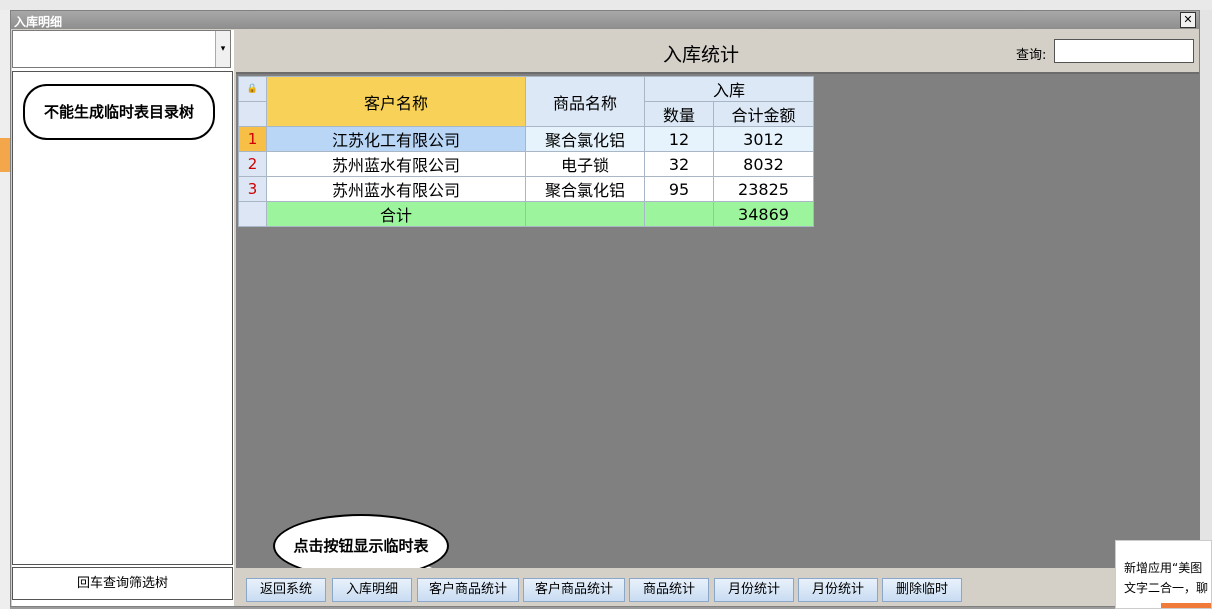  I want to click on amount-cell: 3012, so click(763, 139).